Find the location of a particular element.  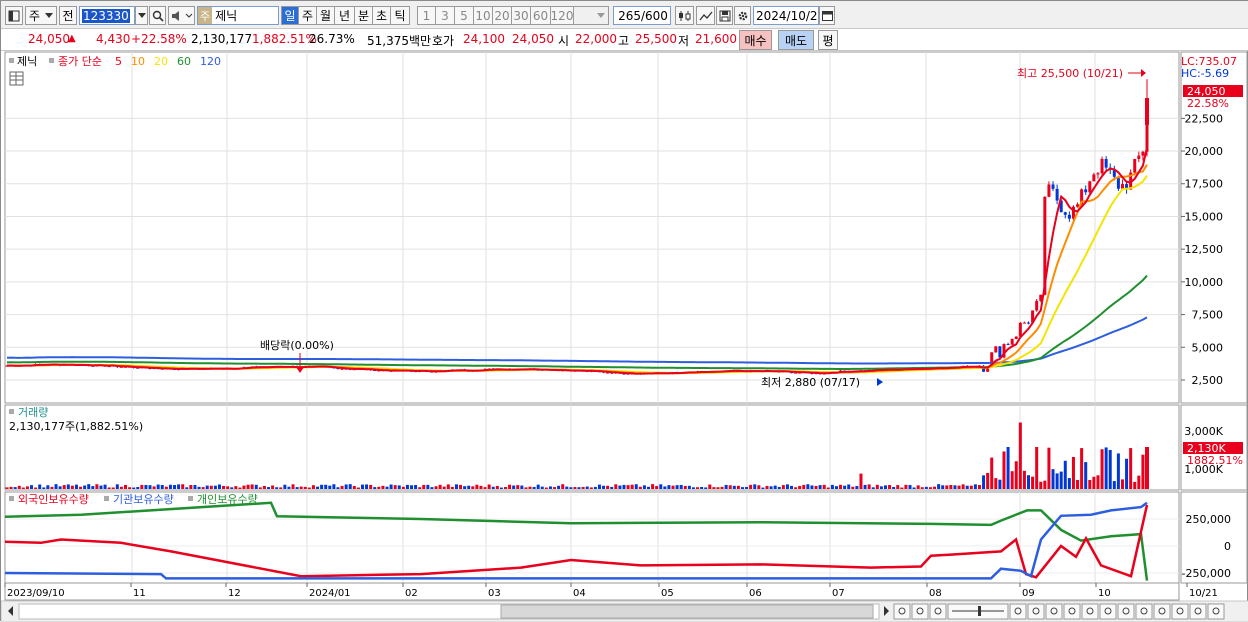

price-axis-label: 17,500 is located at coordinates (1204, 184).